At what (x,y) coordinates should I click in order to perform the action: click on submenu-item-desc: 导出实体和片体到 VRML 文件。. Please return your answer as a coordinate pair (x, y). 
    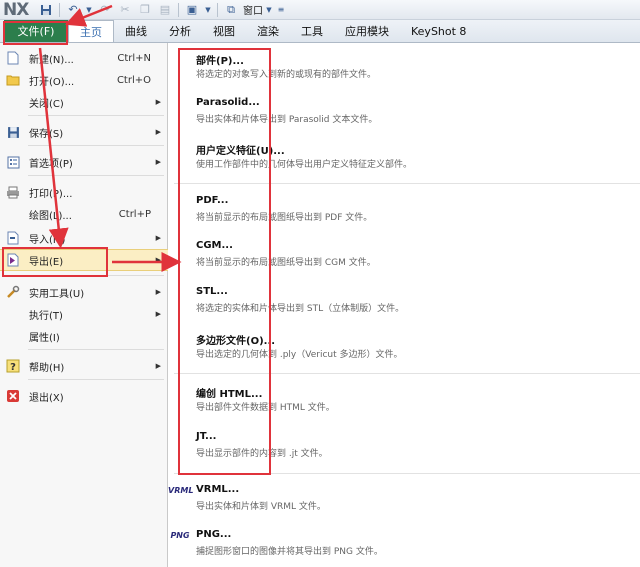
    Looking at the image, I should click on (261, 507).